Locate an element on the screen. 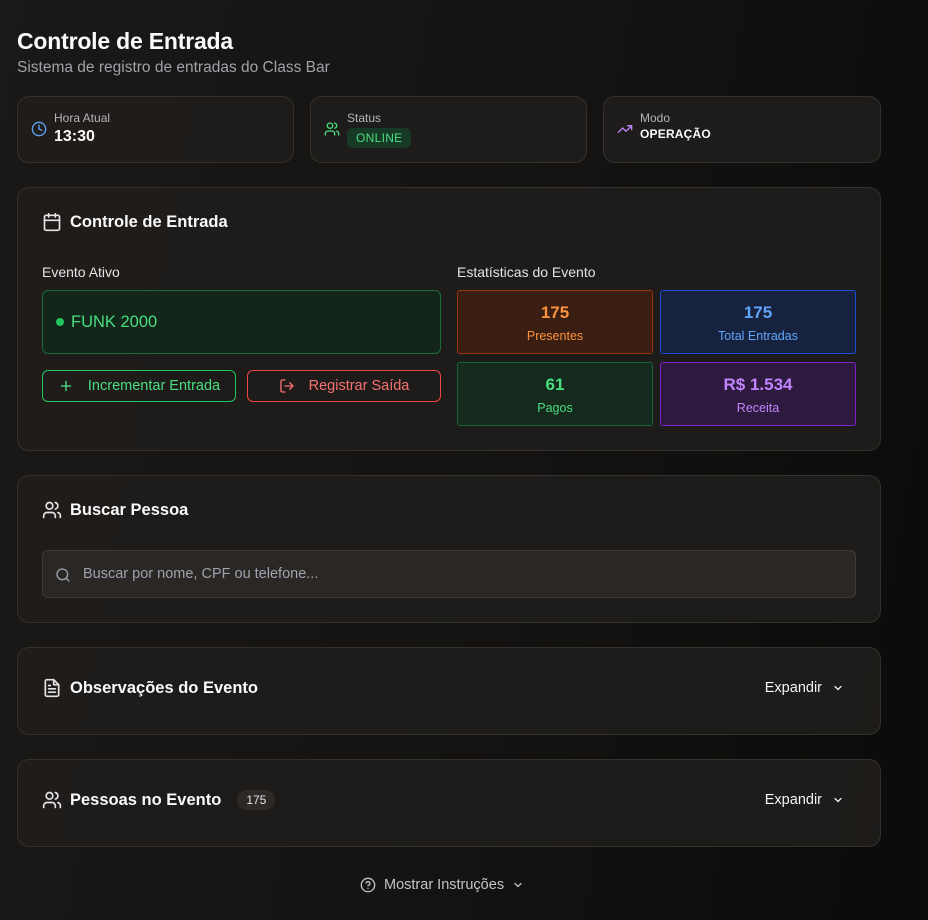  notes-expand-button: Expandir is located at coordinates (804, 688).